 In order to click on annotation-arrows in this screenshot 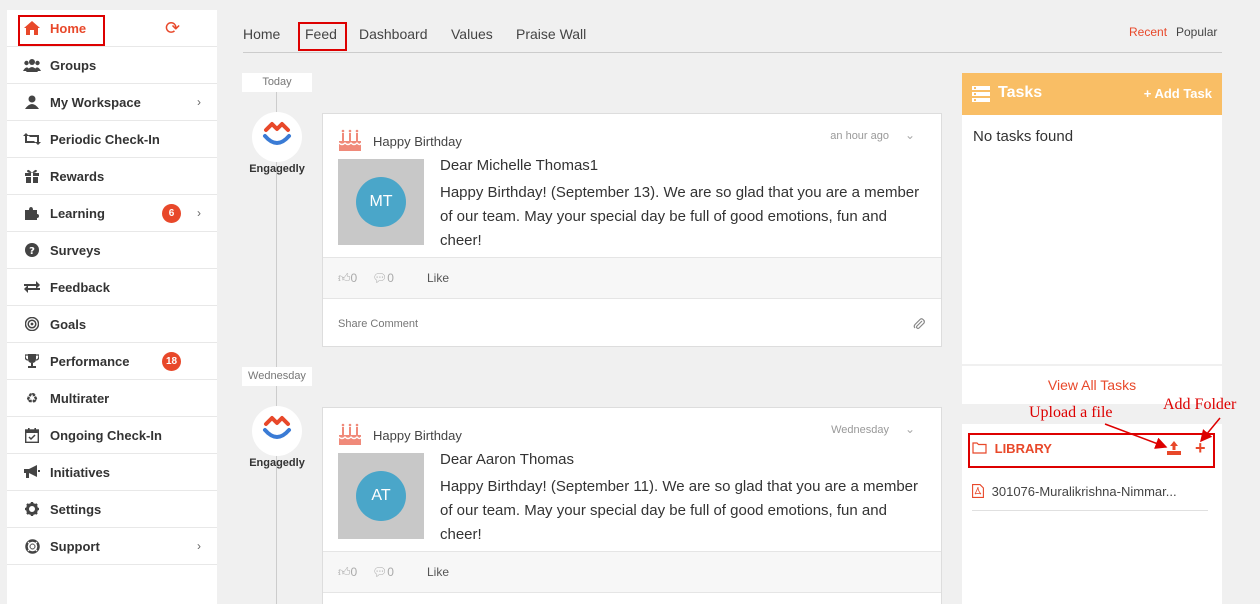, I will do `click(1162, 433)`.